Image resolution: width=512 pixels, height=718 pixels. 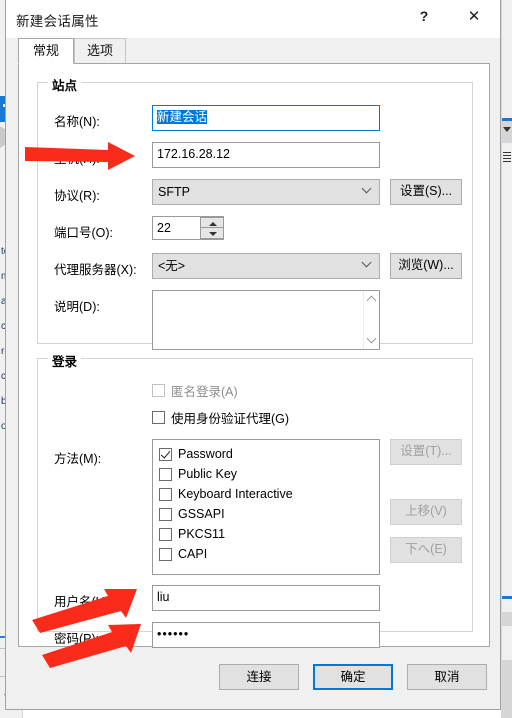 I want to click on proxy-select-value: <无>, so click(x=172, y=266).